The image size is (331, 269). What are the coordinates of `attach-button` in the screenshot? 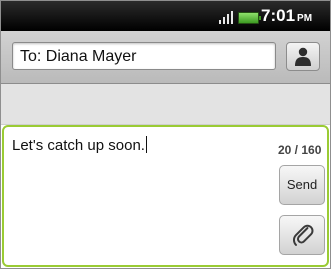 It's located at (302, 235).